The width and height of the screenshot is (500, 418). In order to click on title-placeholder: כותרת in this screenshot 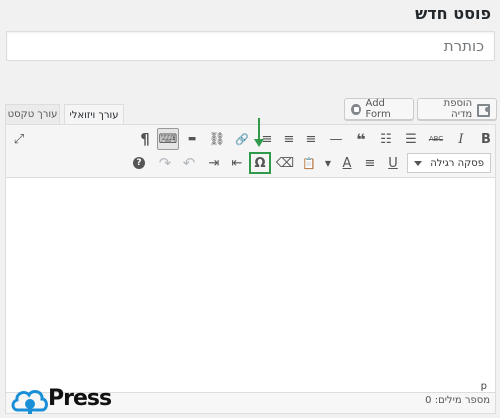, I will do `click(463, 46)`.